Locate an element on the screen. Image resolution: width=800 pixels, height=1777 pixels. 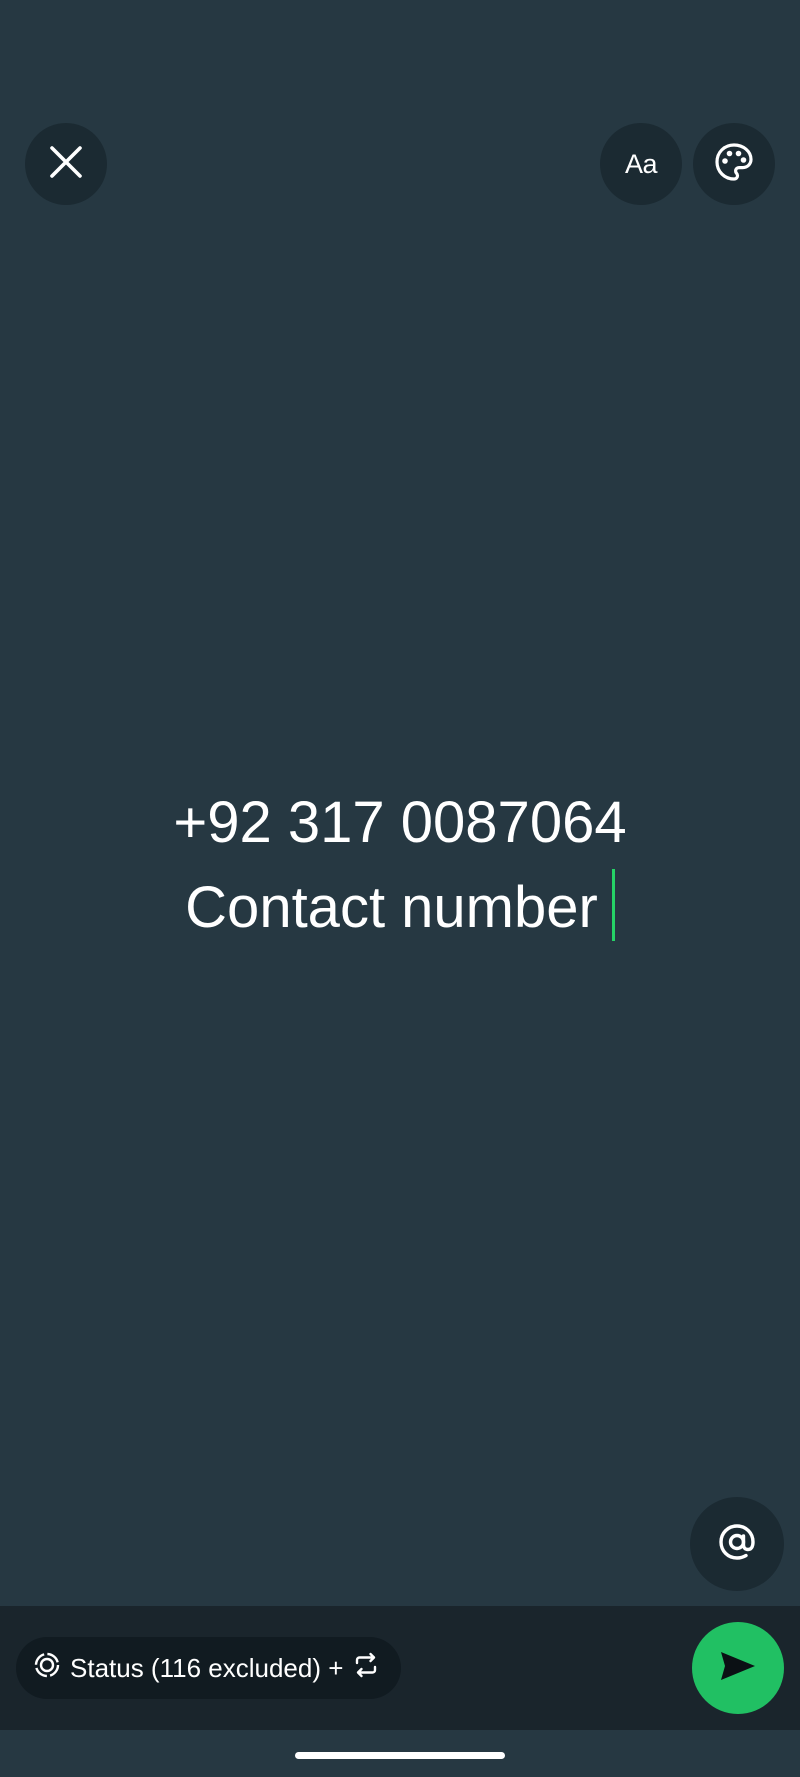
font-style-button: Aa is located at coordinates (641, 164).